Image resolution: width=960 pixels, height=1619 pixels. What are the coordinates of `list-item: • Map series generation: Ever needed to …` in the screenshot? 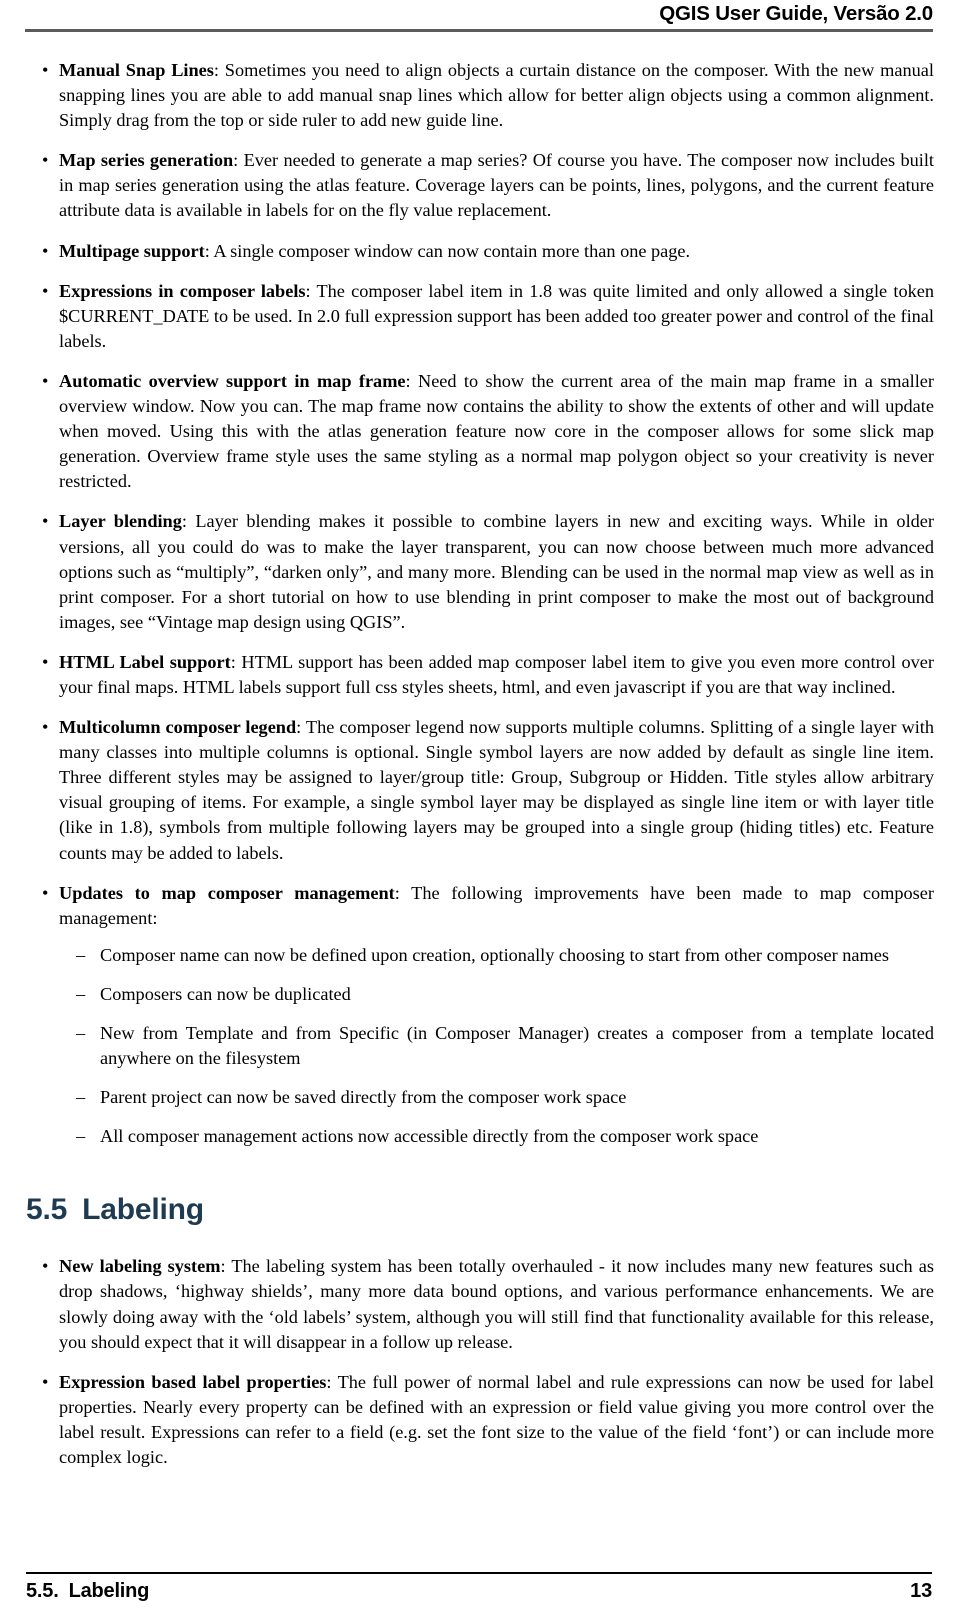 It's located at (480, 185).